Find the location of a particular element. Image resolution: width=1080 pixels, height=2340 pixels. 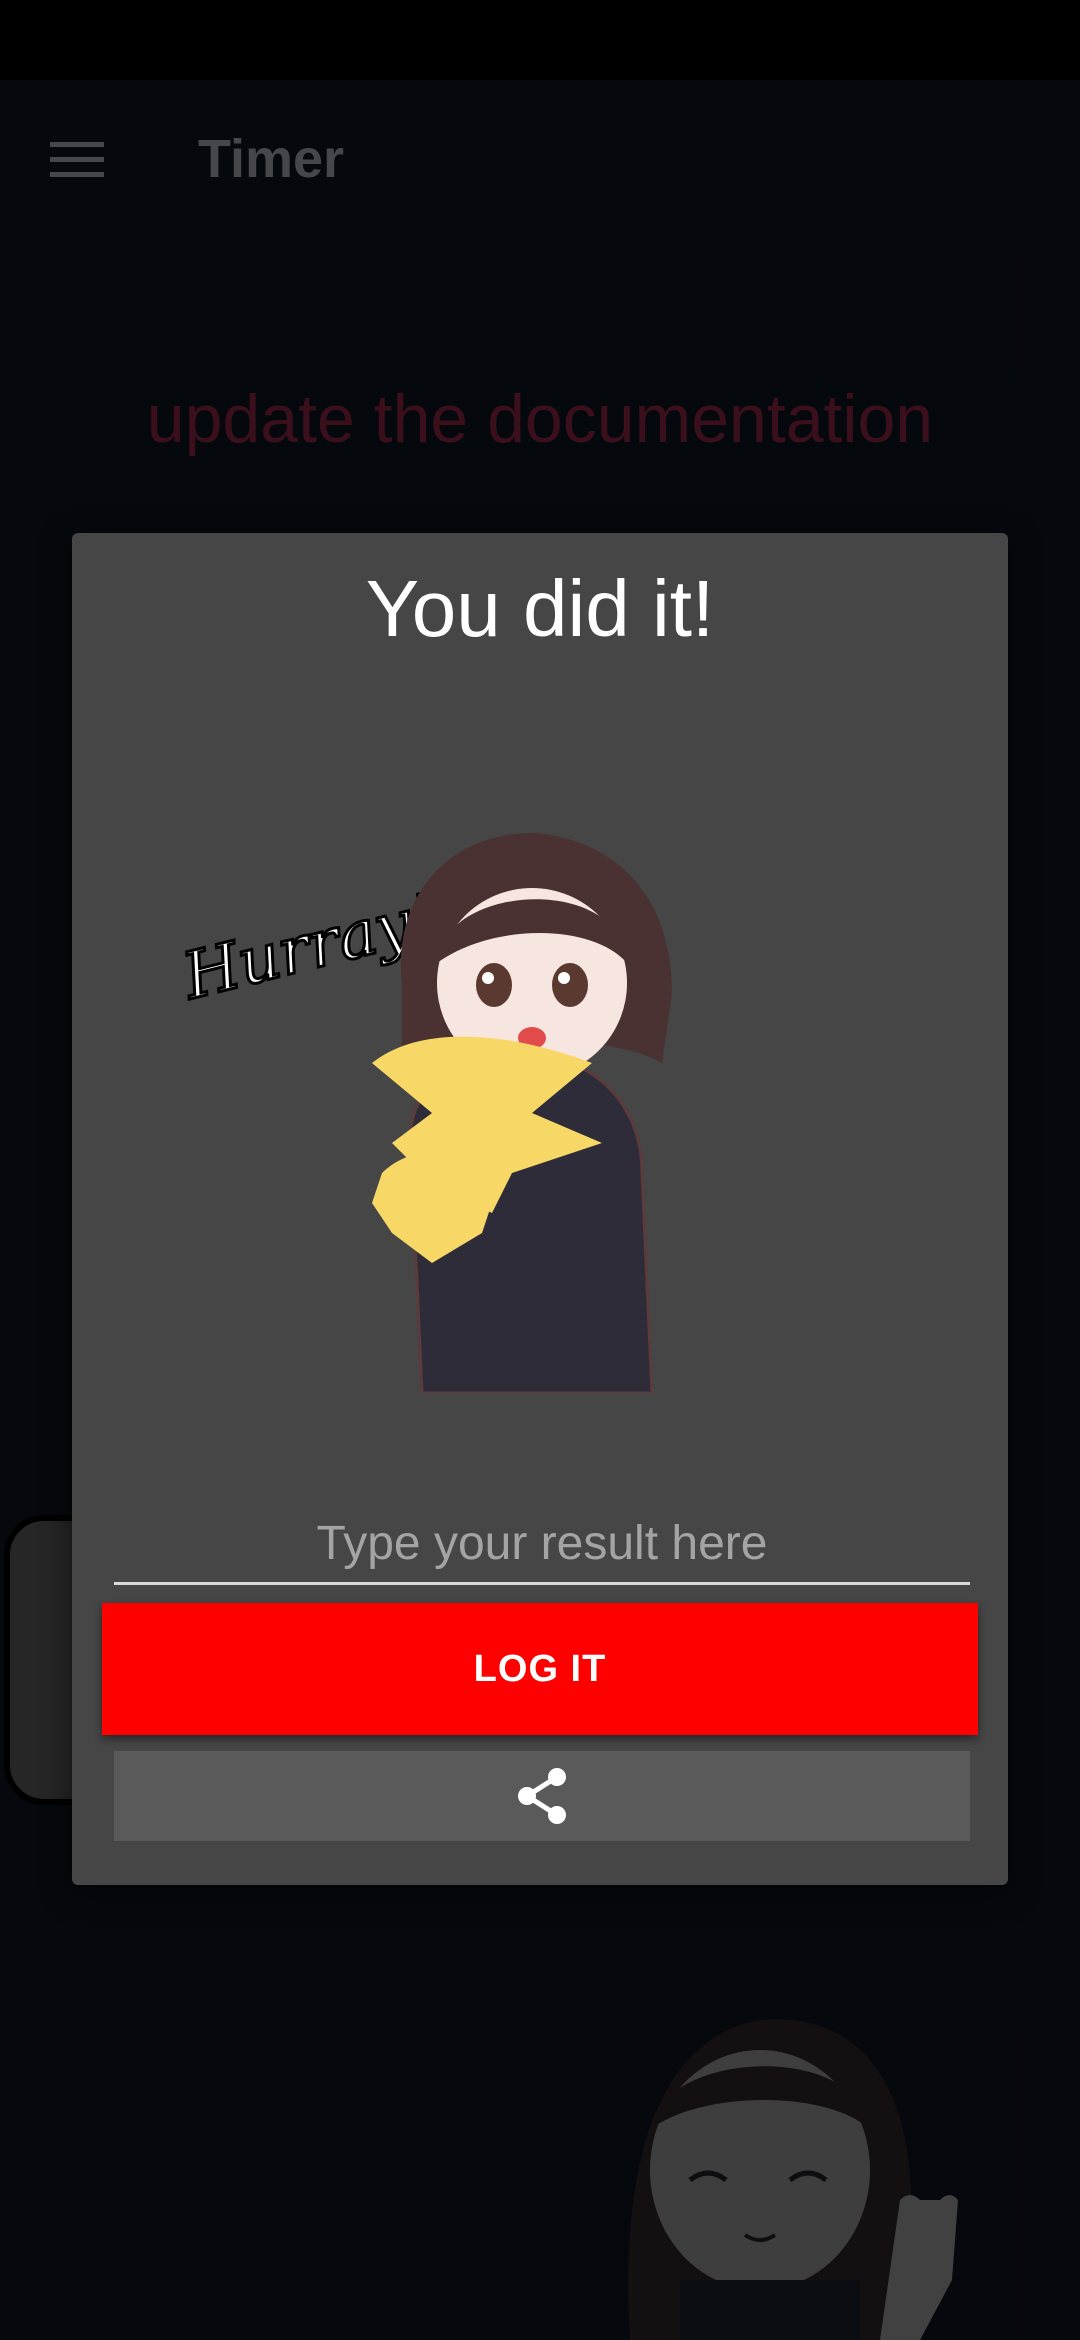

result-input is located at coordinates (542, 1545).